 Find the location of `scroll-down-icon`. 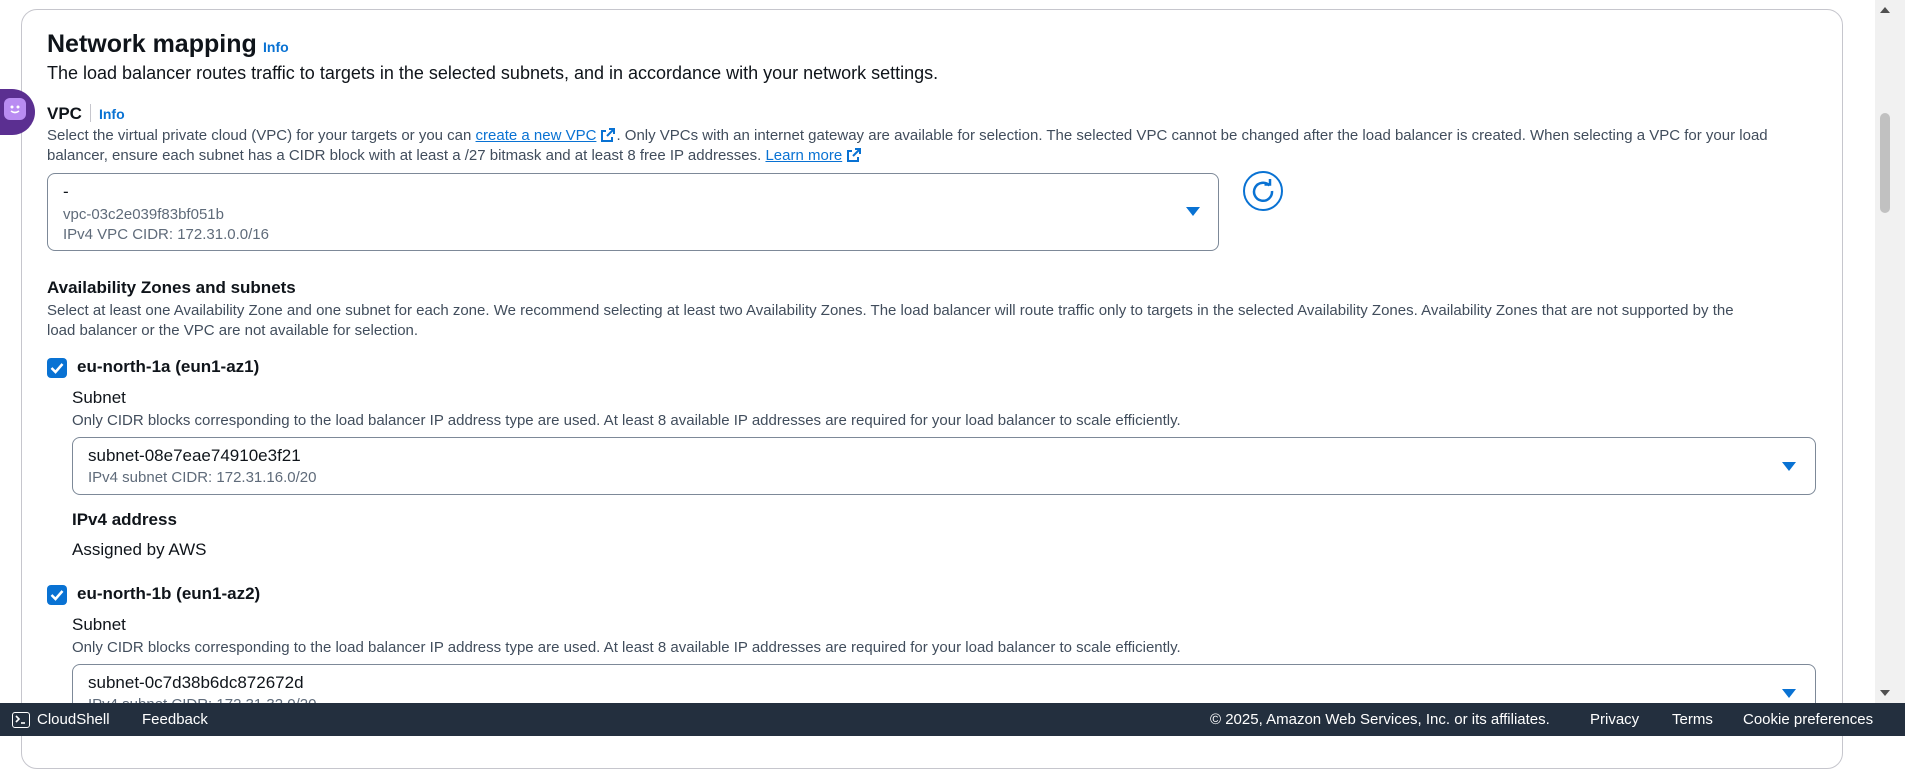

scroll-down-icon is located at coordinates (1885, 693).